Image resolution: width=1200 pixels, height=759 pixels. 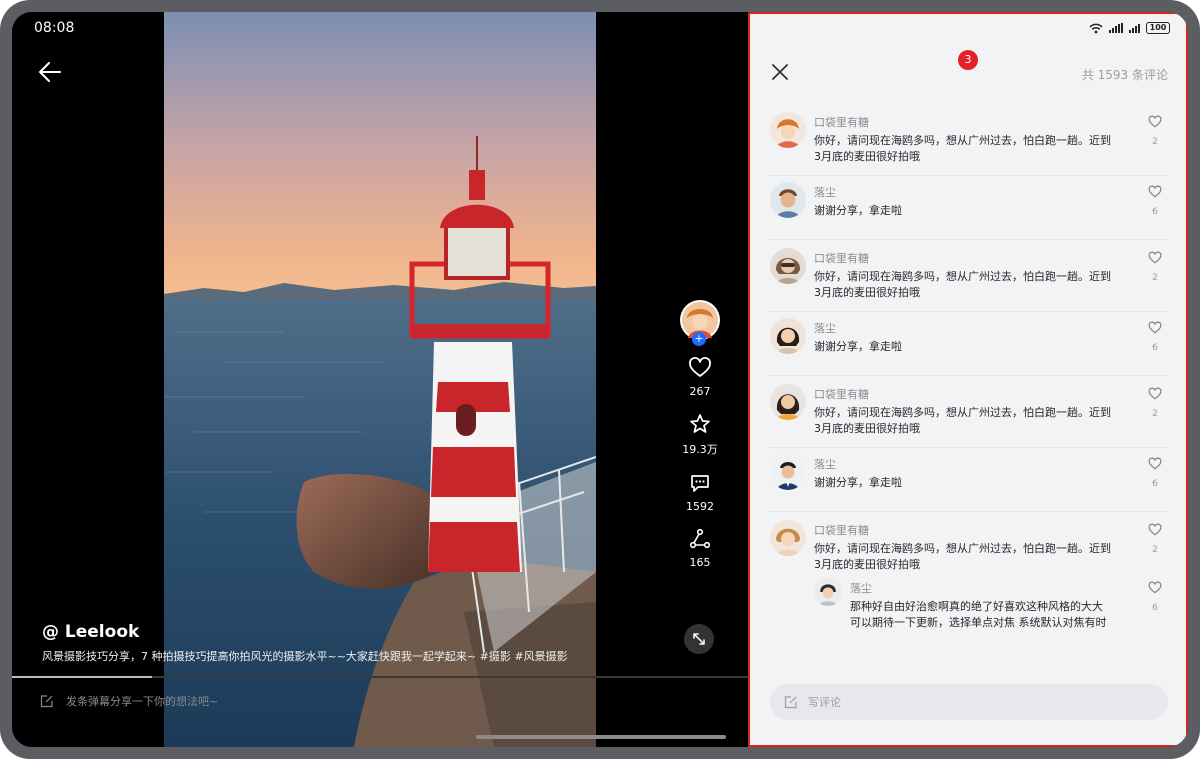 What do you see at coordinates (996, 588) in the screenshot?
I see `reply-username: 落尘` at bounding box center [996, 588].